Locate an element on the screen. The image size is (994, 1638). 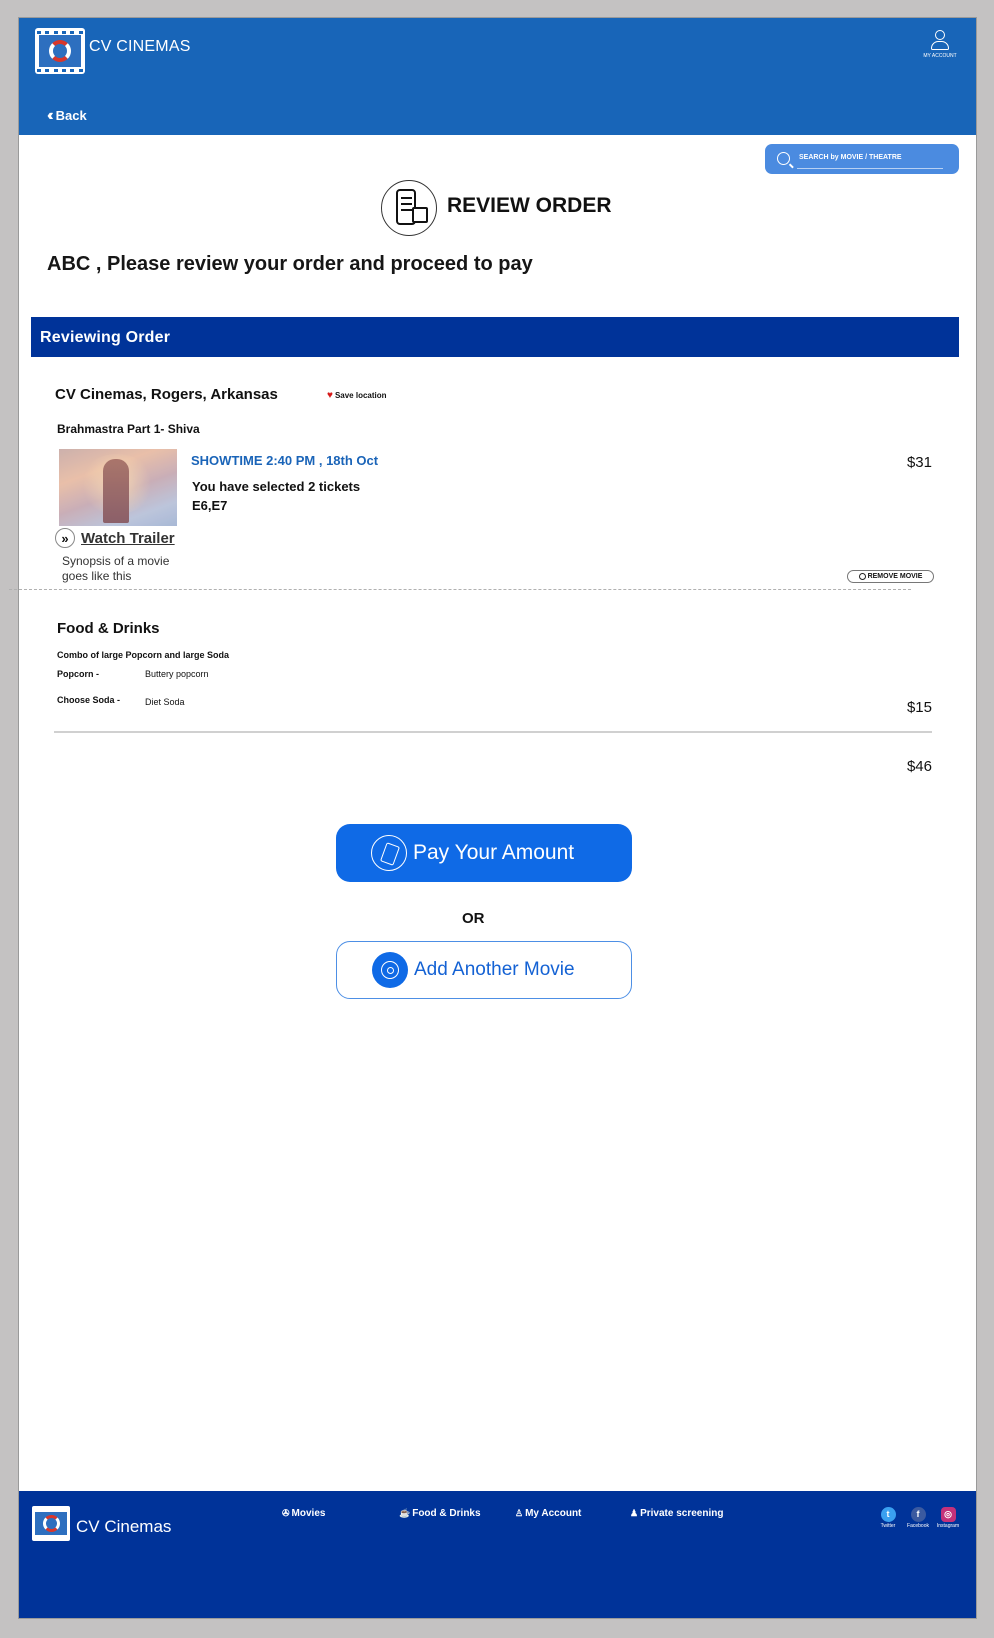
watch-trailer-link: » Watch Trailer is located at coordinates (115, 538).